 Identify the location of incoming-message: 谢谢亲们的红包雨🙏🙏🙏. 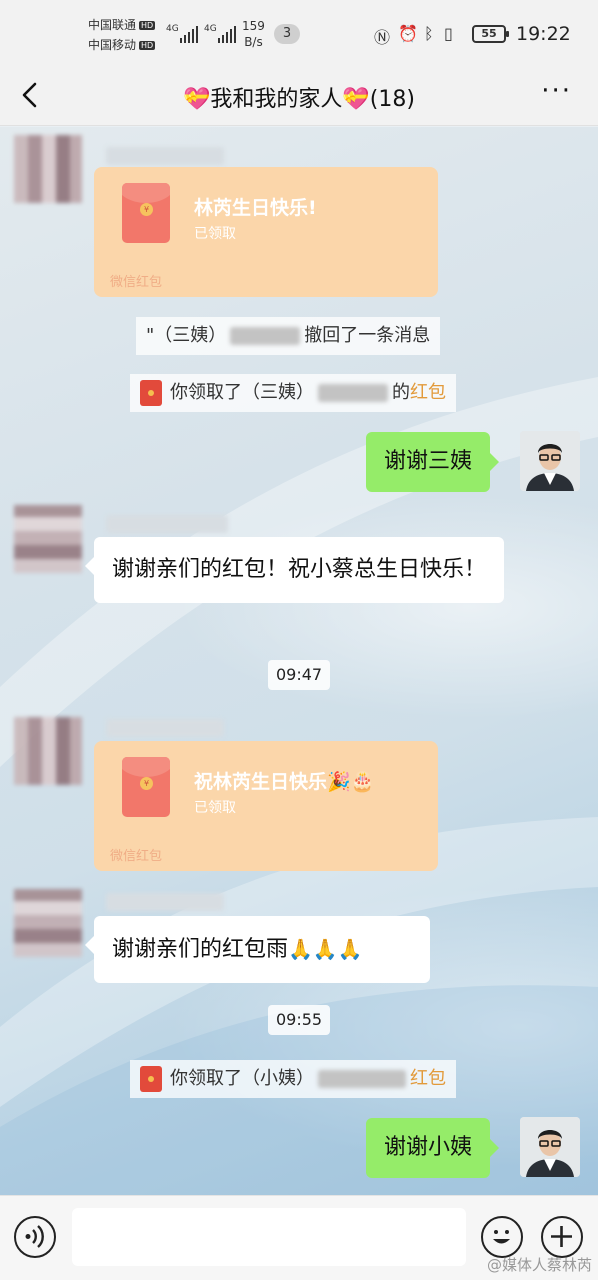
(257, 949).